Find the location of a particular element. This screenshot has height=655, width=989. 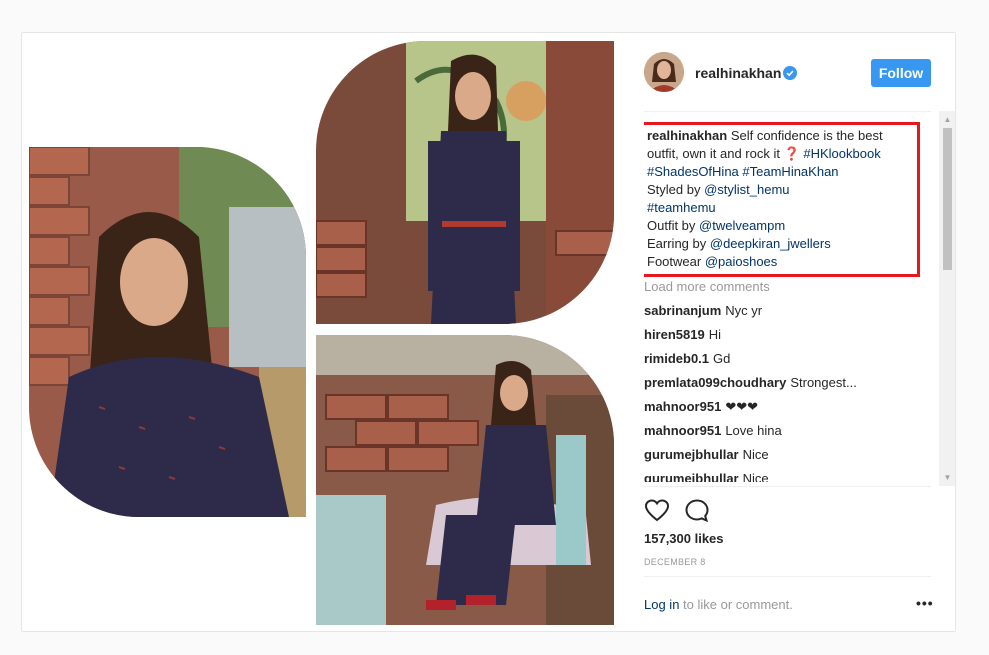

comment-item: mahnoor951 ❤❤❤ is located at coordinates (701, 407).